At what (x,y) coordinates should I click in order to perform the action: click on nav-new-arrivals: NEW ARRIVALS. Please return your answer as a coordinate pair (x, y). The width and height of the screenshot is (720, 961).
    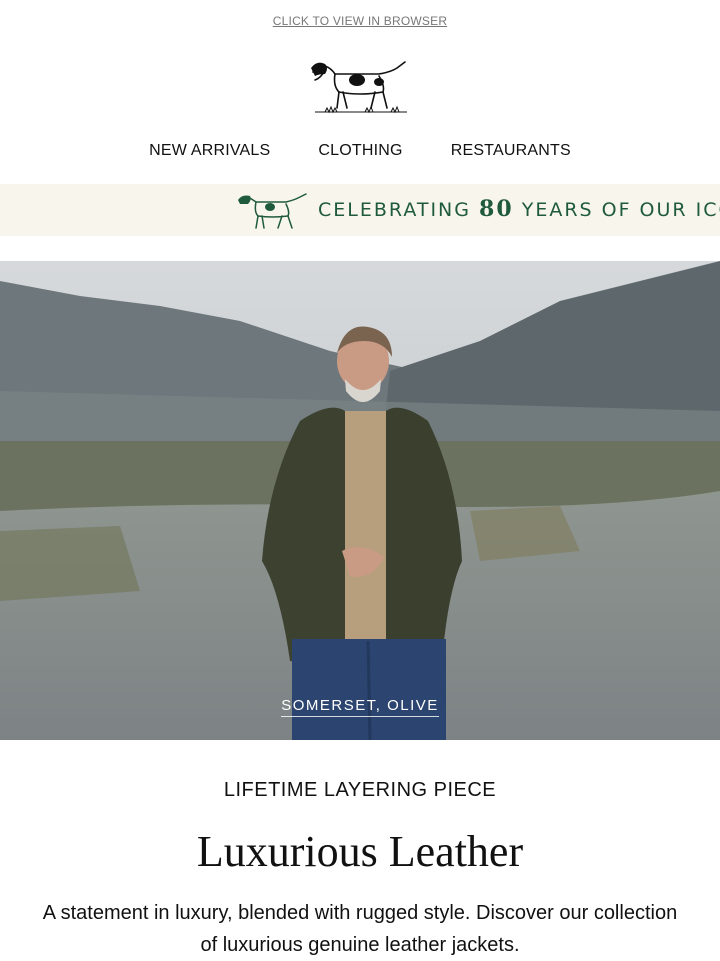
    Looking at the image, I should click on (209, 151).